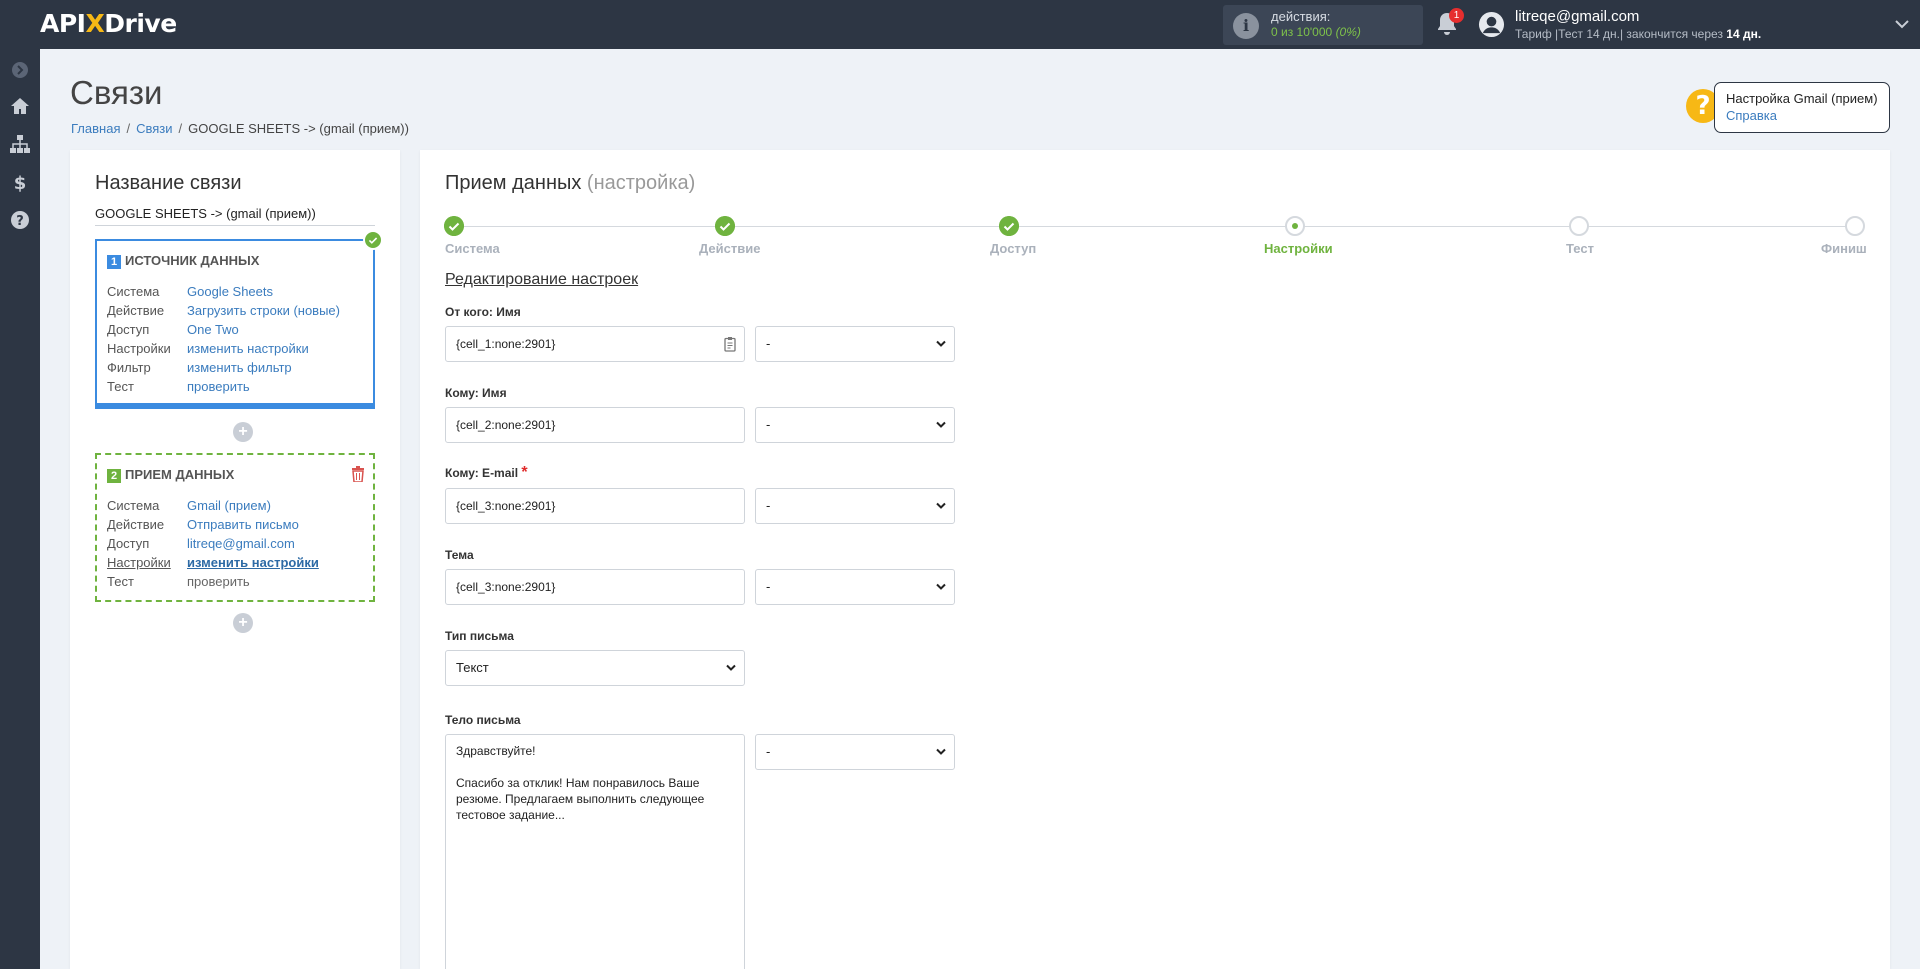  I want to click on source-row-system: Система Google Sheets, so click(190, 291).